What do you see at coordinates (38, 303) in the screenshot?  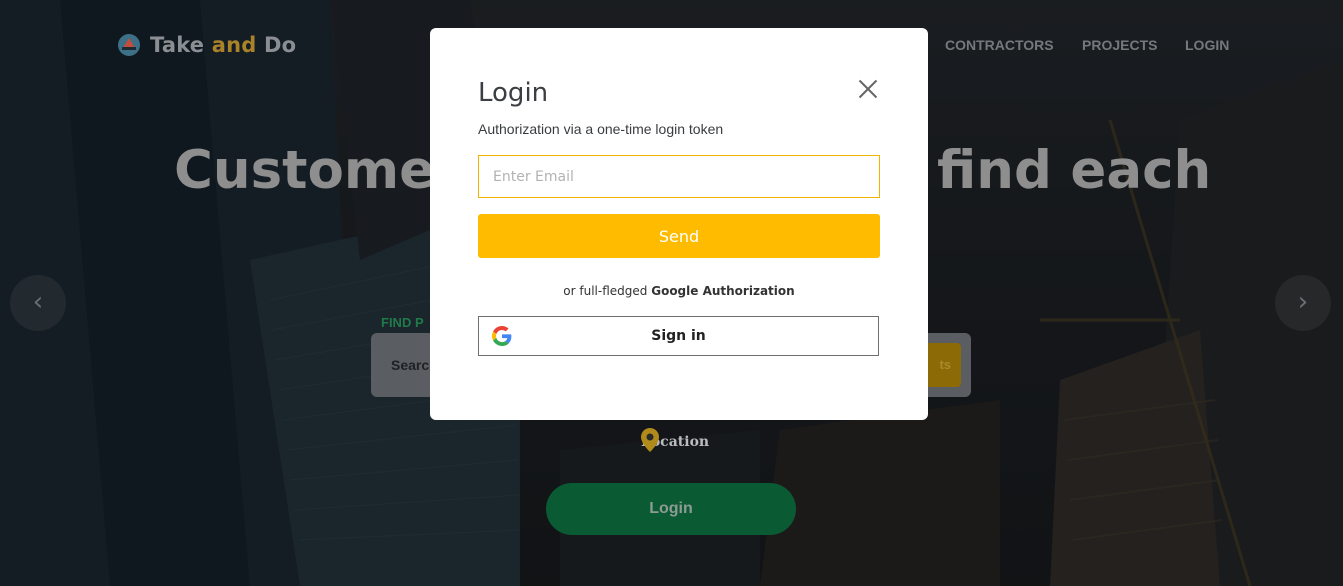 I see `carousel-prev-button: ‹` at bounding box center [38, 303].